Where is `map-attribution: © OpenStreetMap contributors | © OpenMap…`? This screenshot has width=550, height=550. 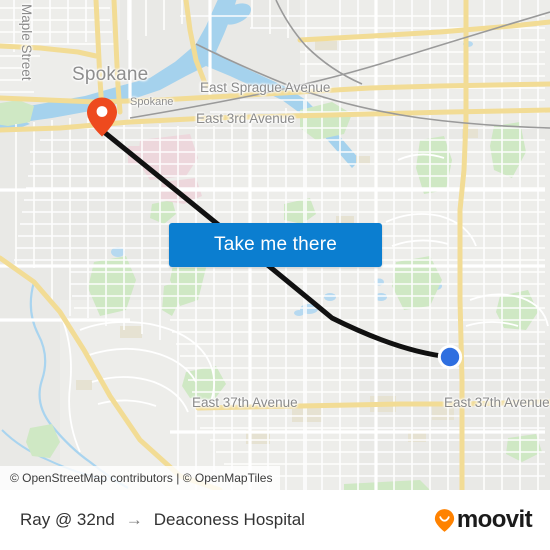 map-attribution: © OpenStreetMap contributors | © OpenMap… is located at coordinates (140, 478).